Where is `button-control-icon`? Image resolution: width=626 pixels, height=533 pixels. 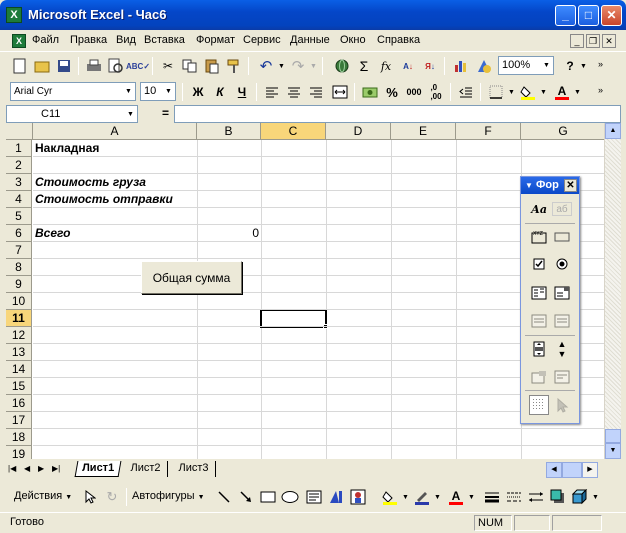
button-control-icon is located at coordinates (562, 237).